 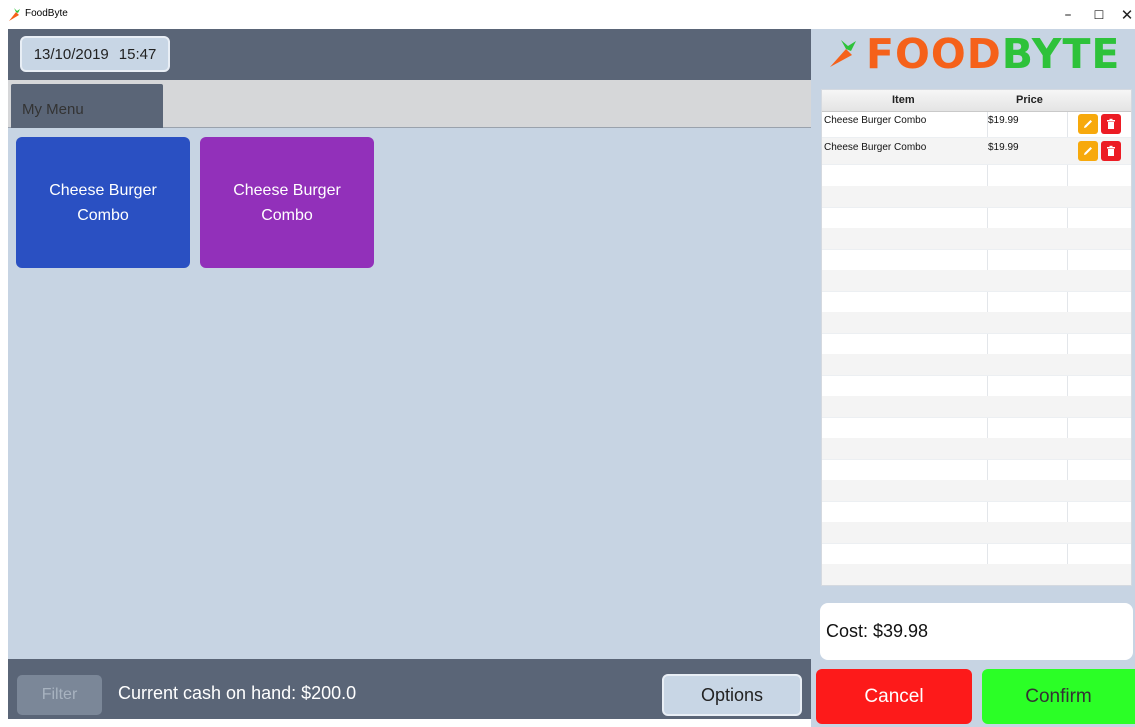 What do you see at coordinates (1061, 54) in the screenshot?
I see `logo-byte-text: BYTE` at bounding box center [1061, 54].